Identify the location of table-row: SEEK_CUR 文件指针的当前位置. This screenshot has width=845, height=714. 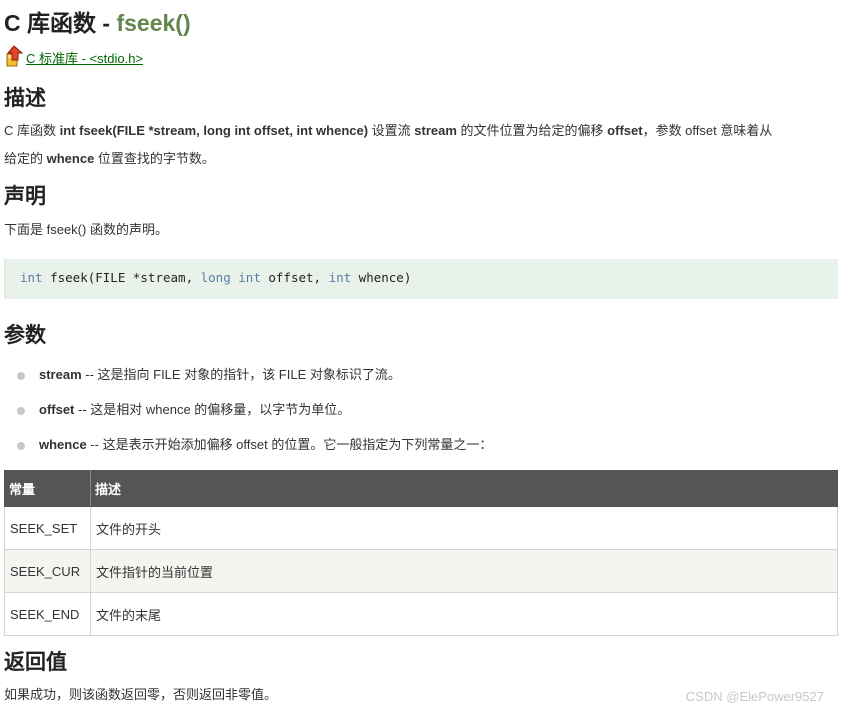
(421, 571).